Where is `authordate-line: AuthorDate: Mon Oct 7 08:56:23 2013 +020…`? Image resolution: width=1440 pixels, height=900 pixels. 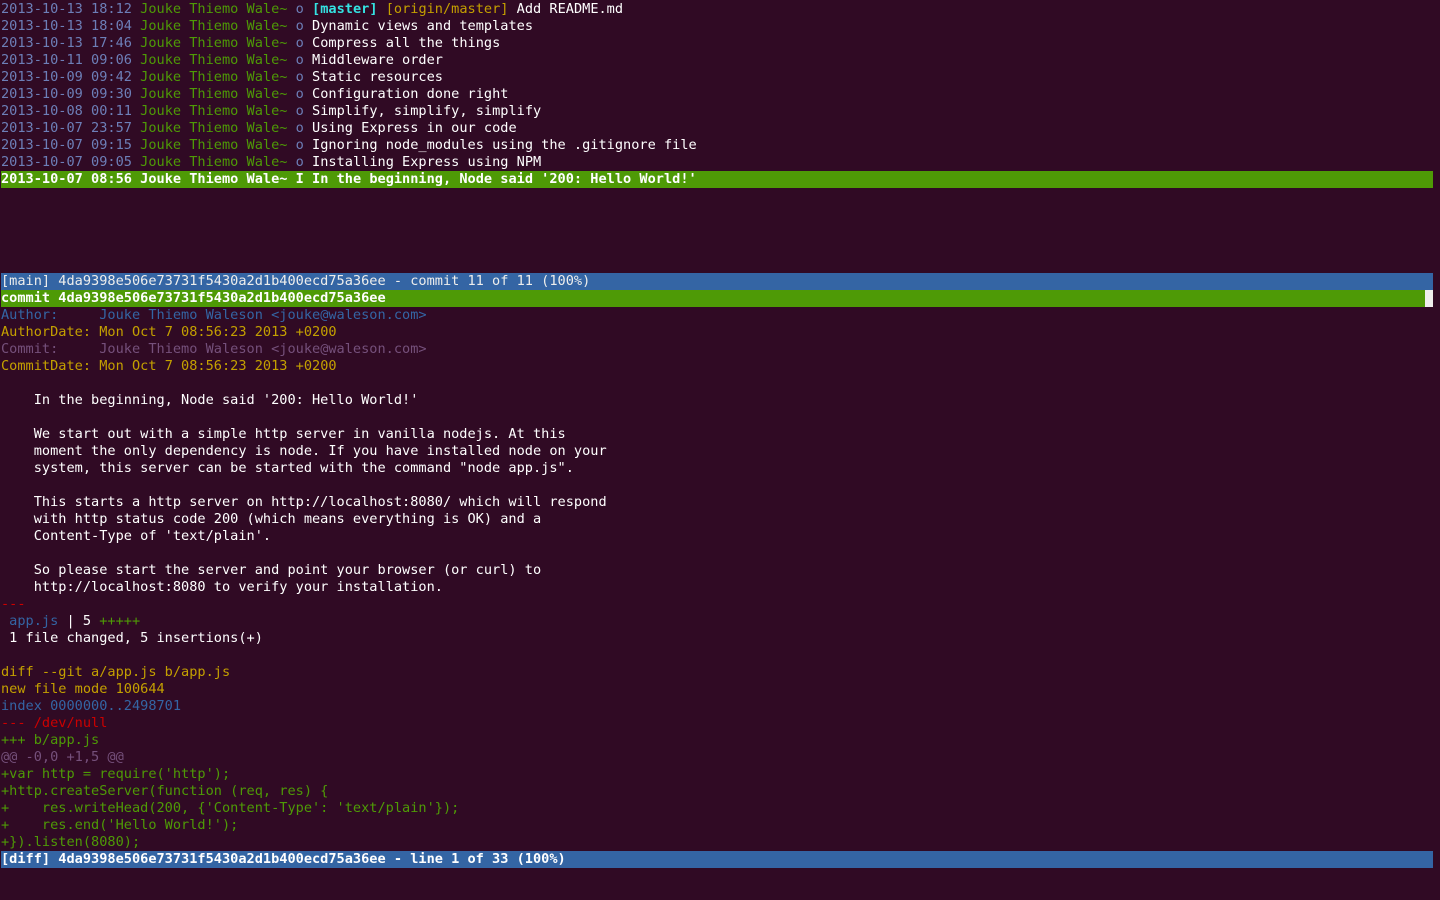
authordate-line: AuthorDate: Mon Oct 7 08:56:23 2013 +020… is located at coordinates (169, 332).